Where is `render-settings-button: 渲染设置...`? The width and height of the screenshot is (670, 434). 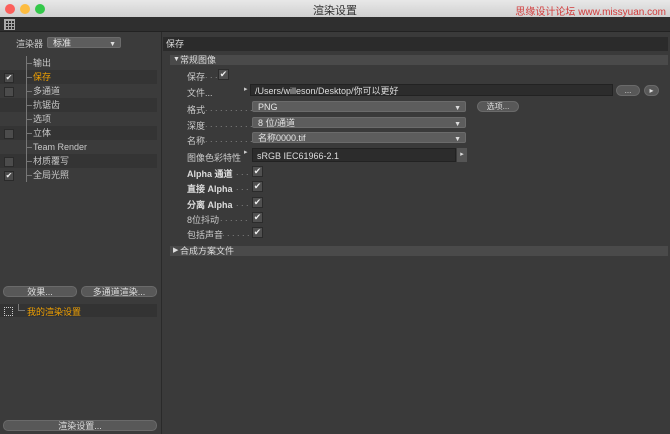 render-settings-button: 渲染设置... is located at coordinates (80, 425).